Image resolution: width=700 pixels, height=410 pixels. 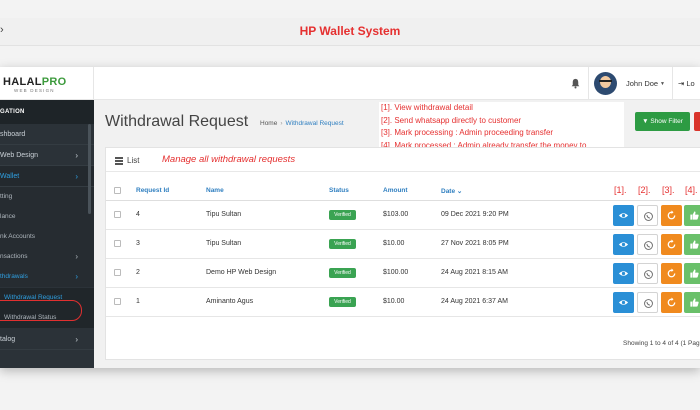 I want to click on user-name: John Doe, so click(x=642, y=83).